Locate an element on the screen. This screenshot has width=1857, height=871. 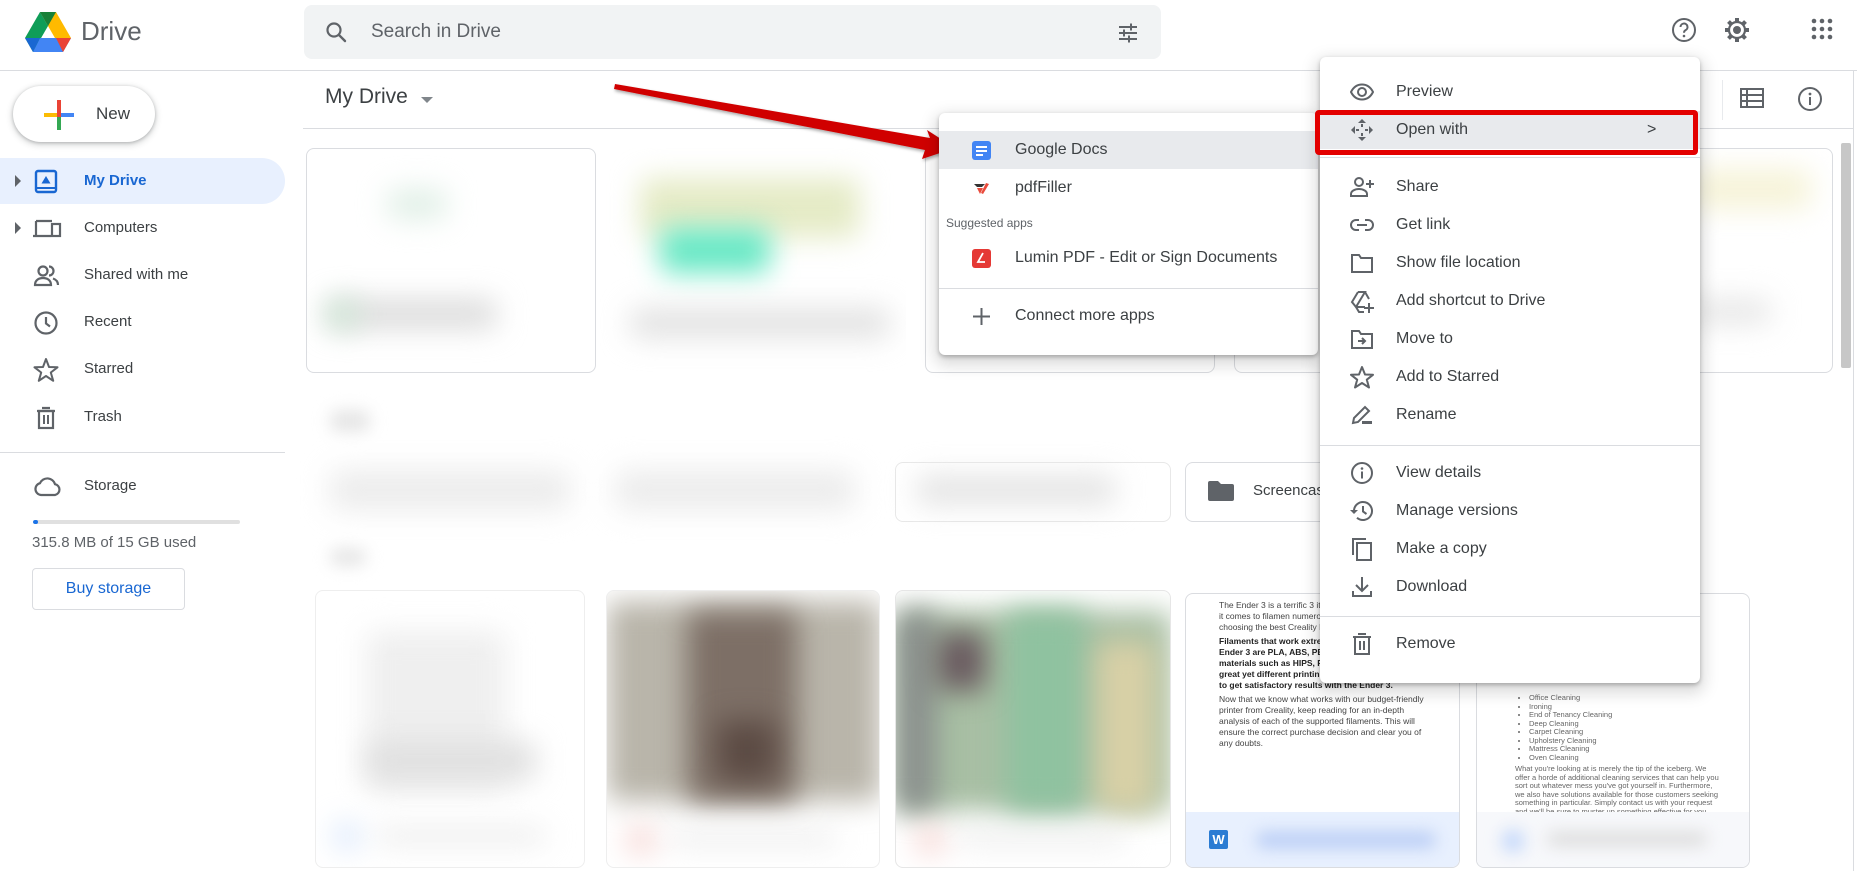
submenu-item-pdffiller: pdfFiller is located at coordinates (1128, 188).